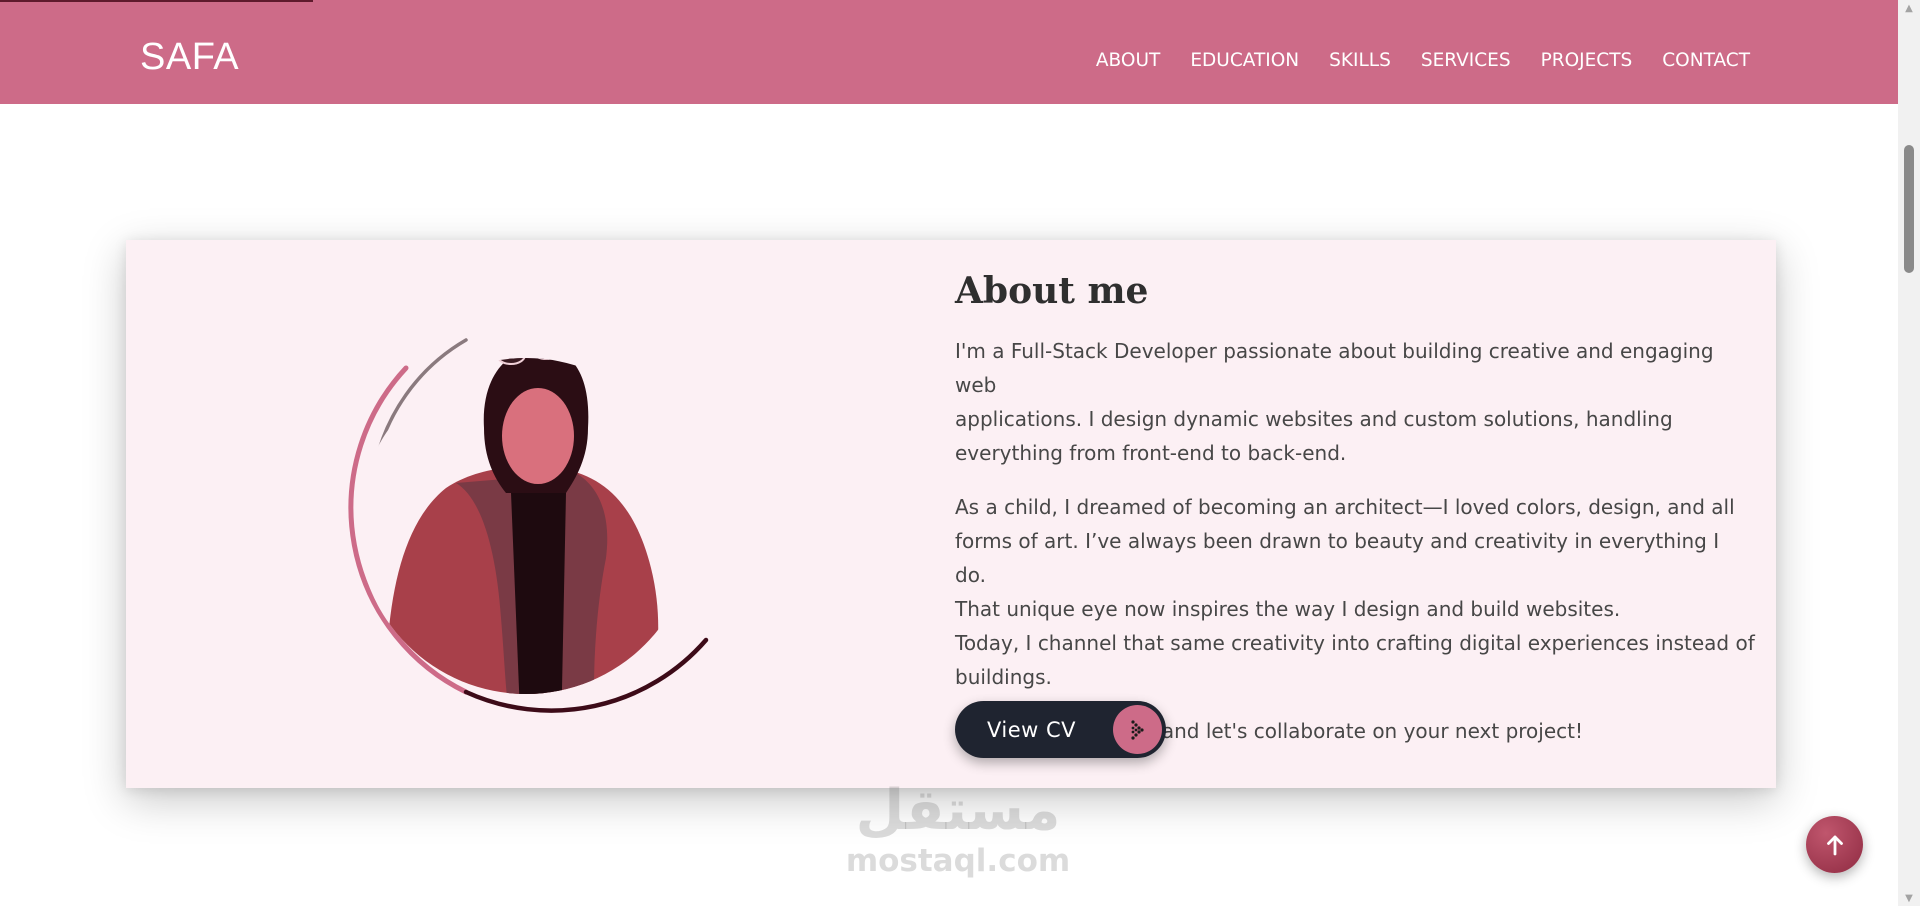  Describe the element at coordinates (1909, 453) in the screenshot. I see `page-scrollbar: ▲ ▼` at that location.